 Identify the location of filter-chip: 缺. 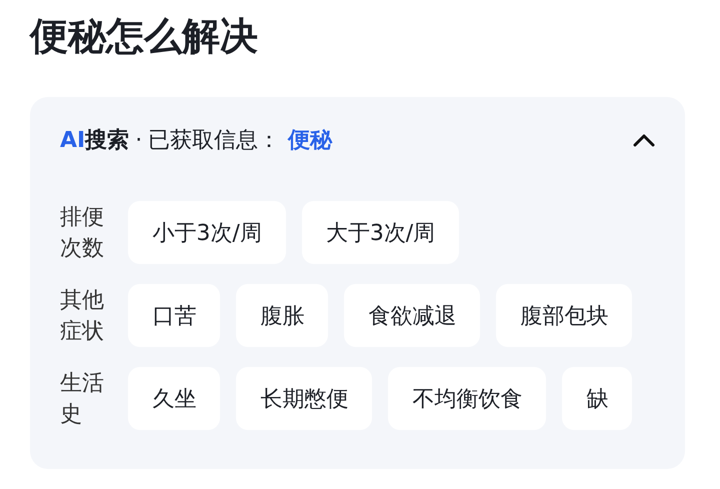
(597, 398).